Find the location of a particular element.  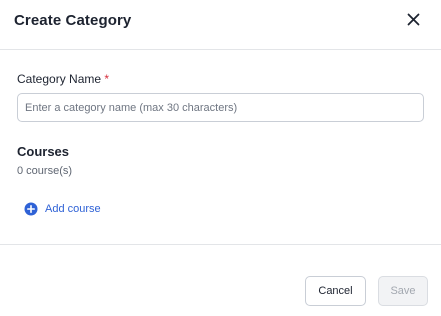

category-name-input is located at coordinates (220, 107).